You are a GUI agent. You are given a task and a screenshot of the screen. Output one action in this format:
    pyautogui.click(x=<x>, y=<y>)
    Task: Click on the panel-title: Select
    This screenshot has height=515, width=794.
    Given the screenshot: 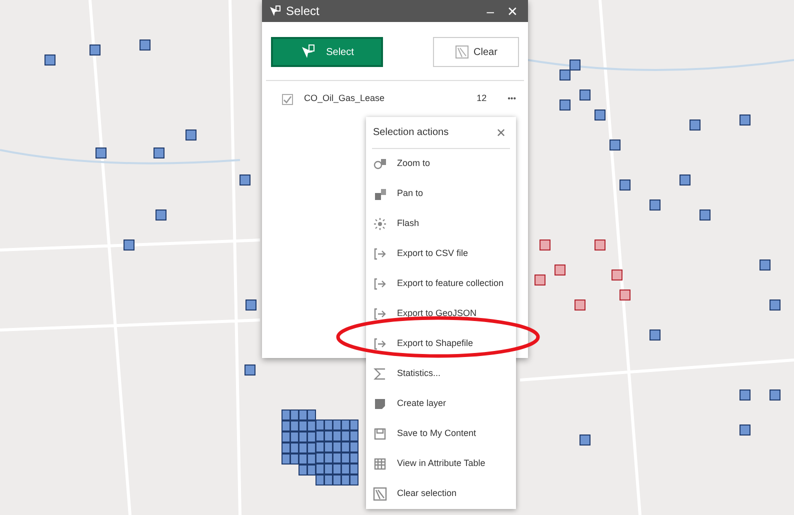 What is the action you would take?
    pyautogui.click(x=303, y=11)
    